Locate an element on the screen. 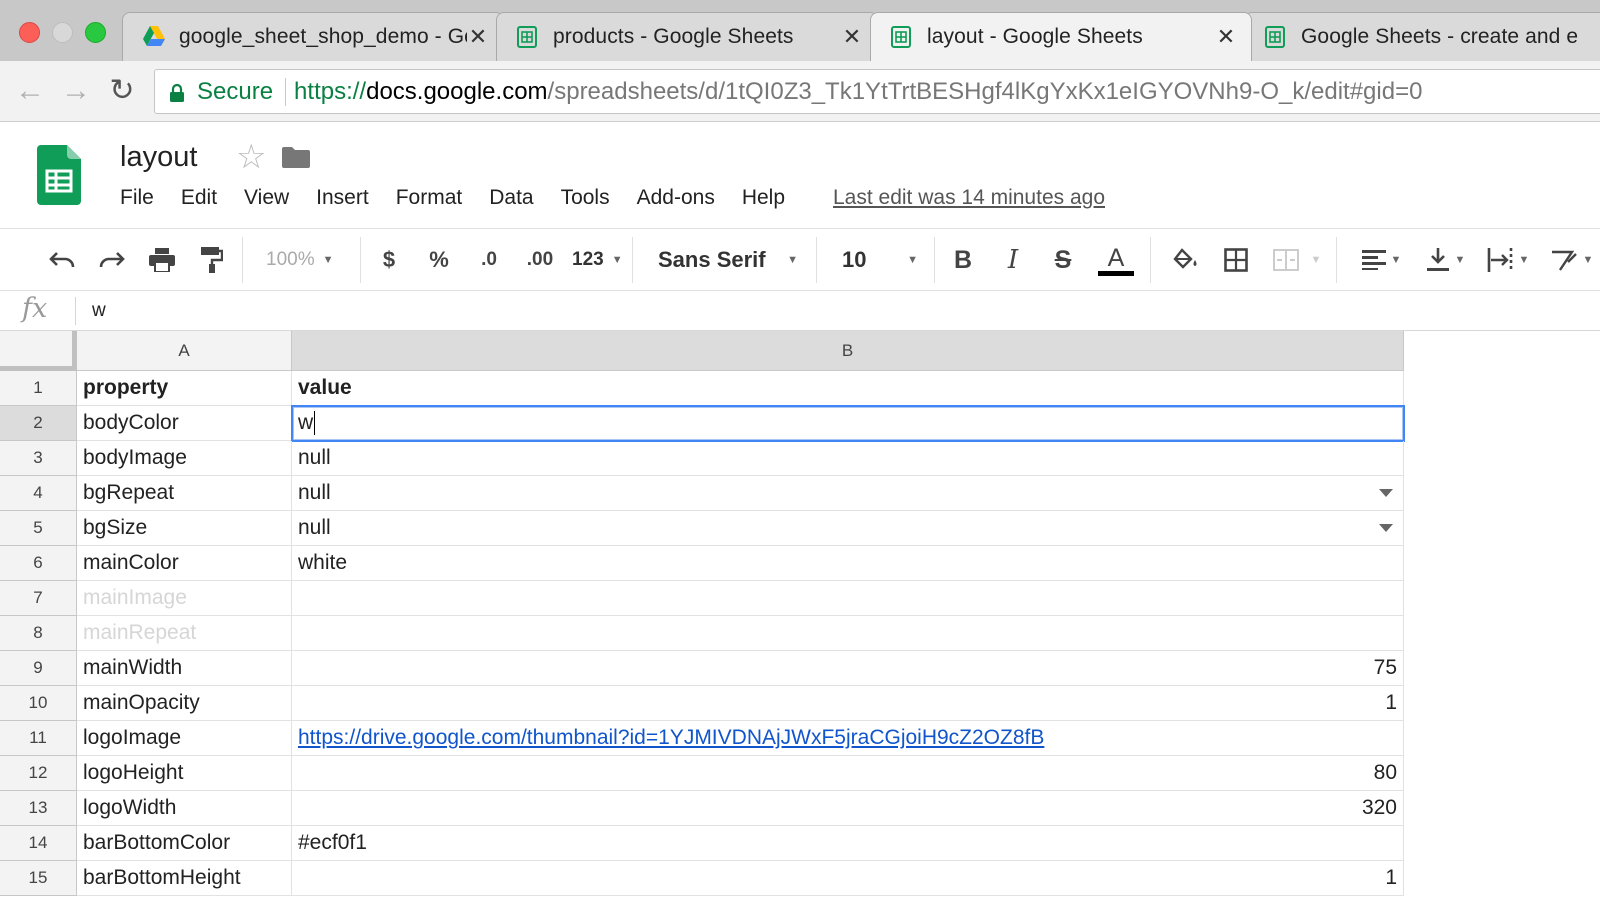 The height and width of the screenshot is (900, 1600). column-header-a: A is located at coordinates (184, 351).